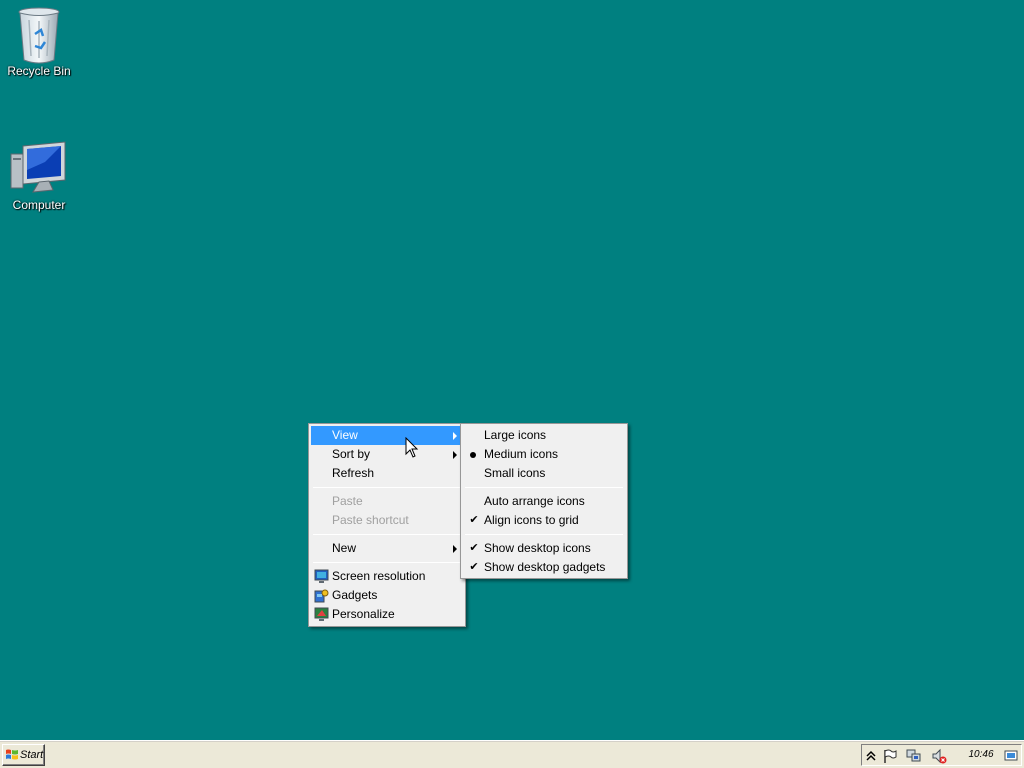 The image size is (1024, 768). What do you see at coordinates (387, 454) in the screenshot?
I see `menu-item-sort-by: Sort by` at bounding box center [387, 454].